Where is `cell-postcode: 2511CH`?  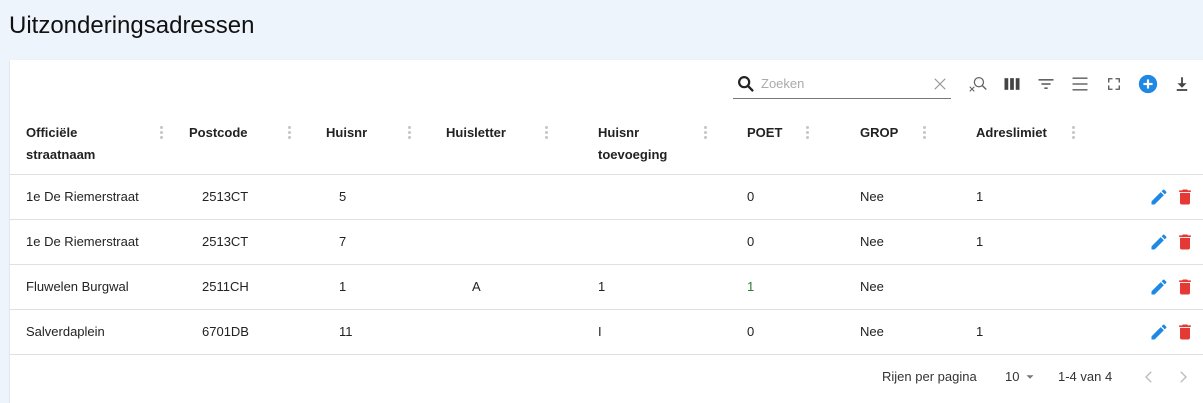
cell-postcode: 2511CH is located at coordinates (225, 286).